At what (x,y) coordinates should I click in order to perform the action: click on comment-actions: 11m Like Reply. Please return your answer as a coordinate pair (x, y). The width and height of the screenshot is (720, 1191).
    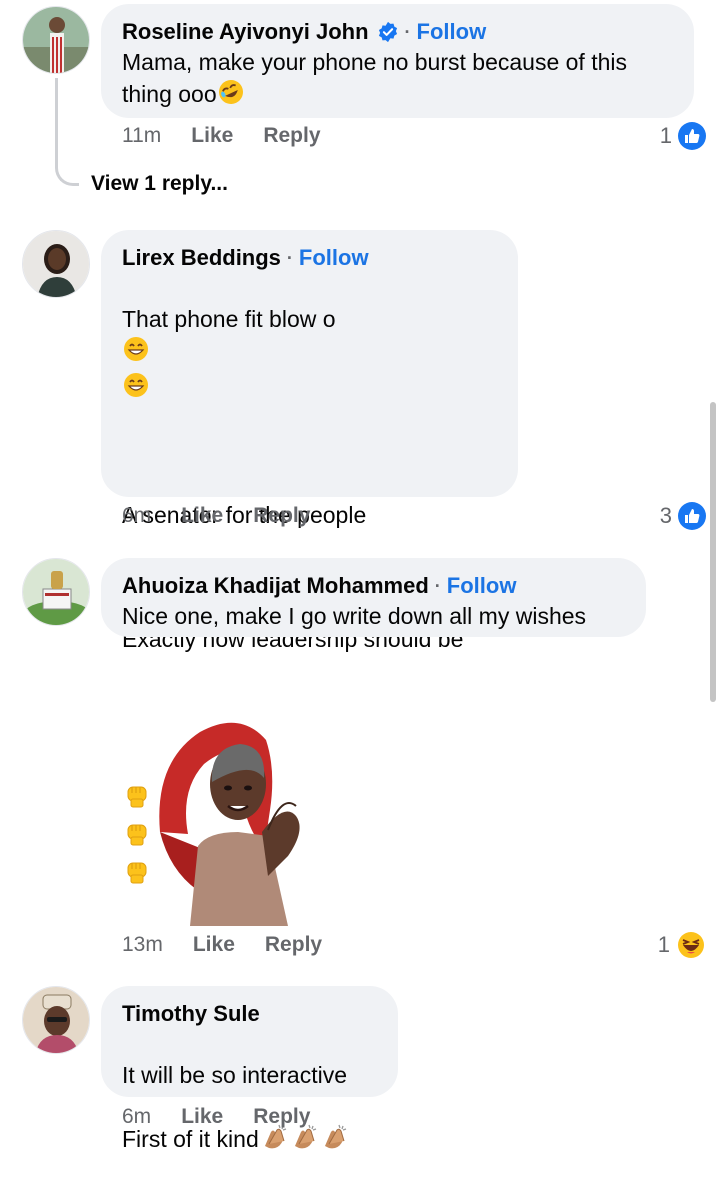
    Looking at the image, I should click on (414, 136).